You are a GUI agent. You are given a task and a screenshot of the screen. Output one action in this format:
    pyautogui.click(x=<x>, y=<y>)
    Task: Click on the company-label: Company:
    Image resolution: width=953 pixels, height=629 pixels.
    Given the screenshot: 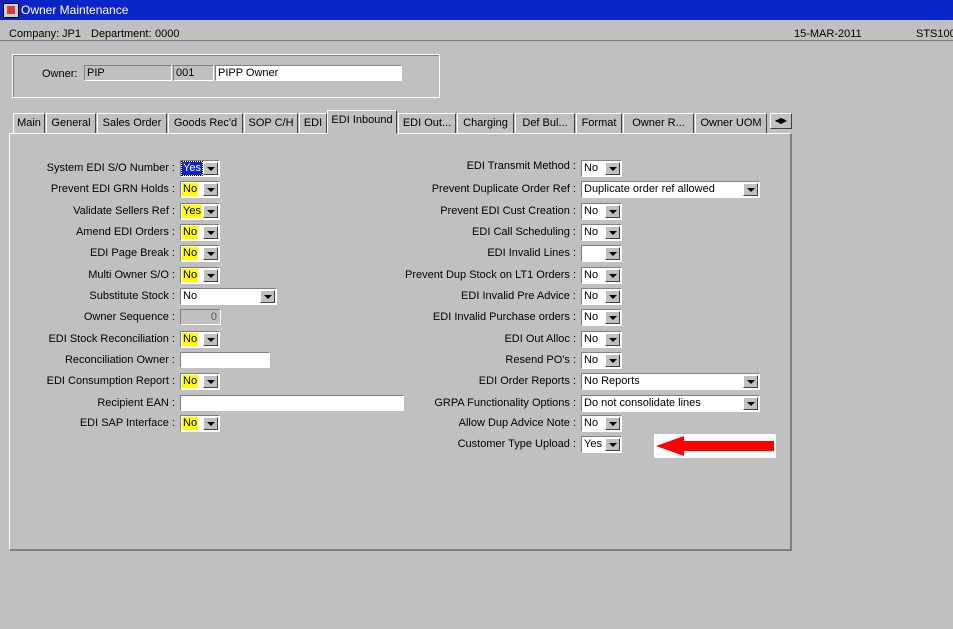 What is the action you would take?
    pyautogui.click(x=34, y=34)
    